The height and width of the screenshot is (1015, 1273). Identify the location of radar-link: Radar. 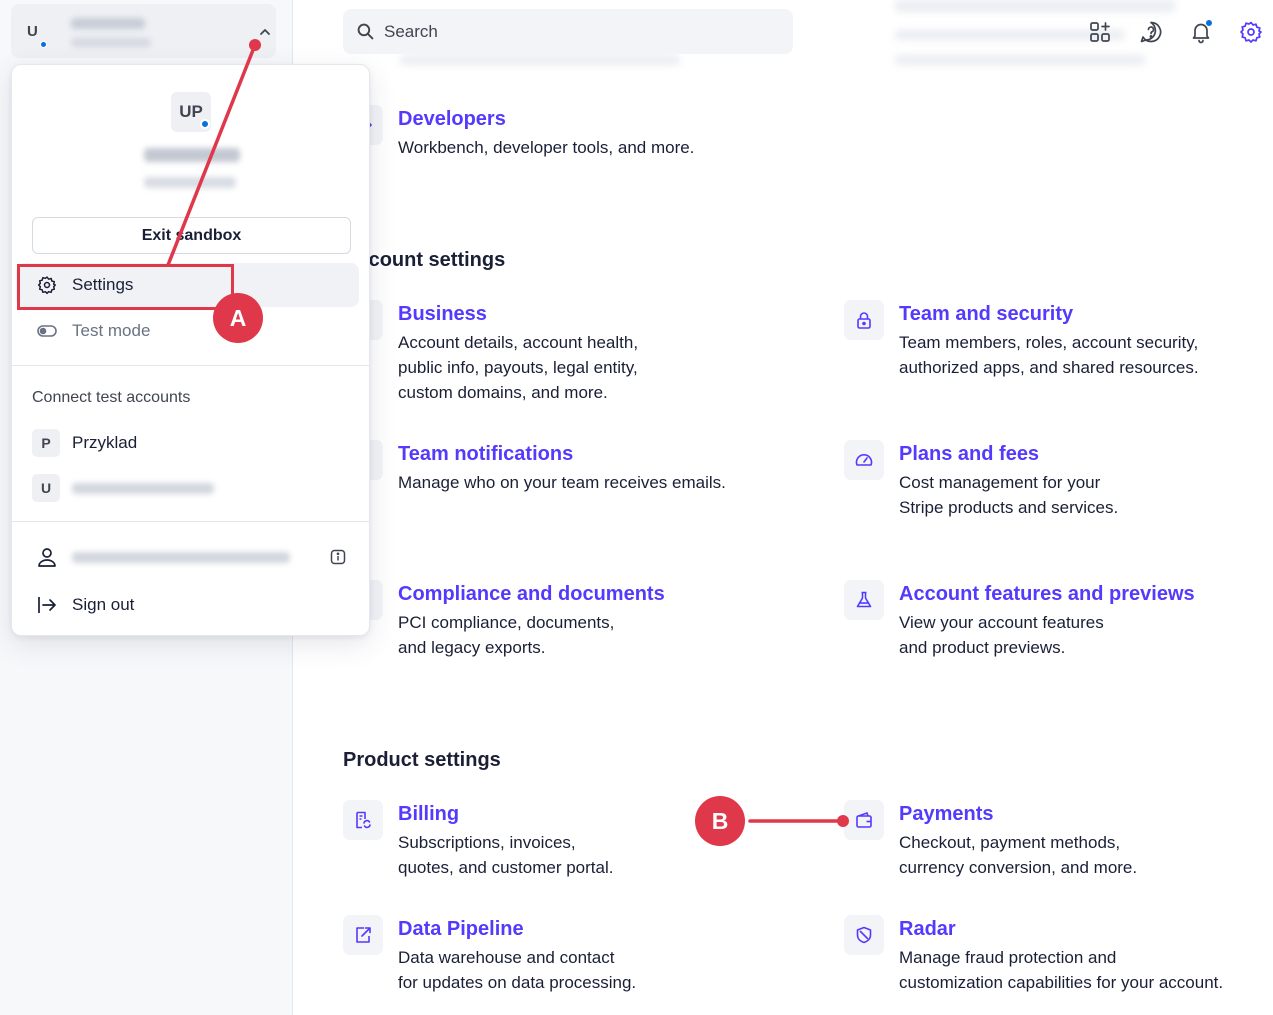
(927, 929).